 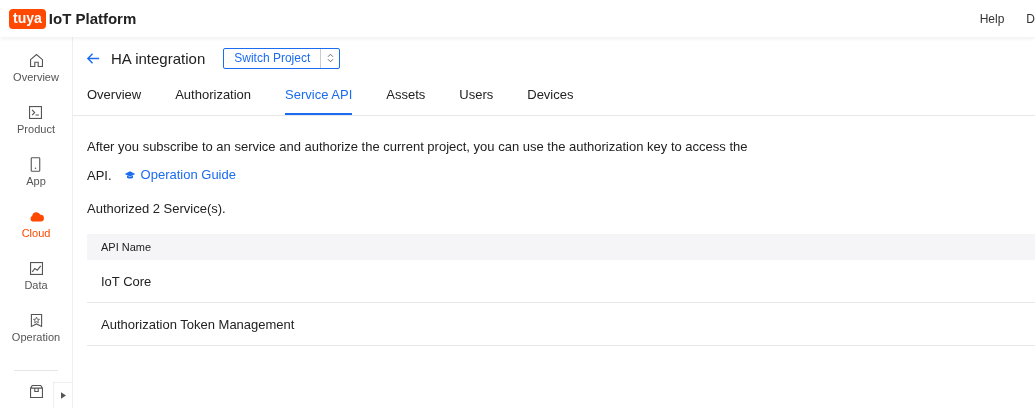 I want to click on table-cell: IoT Core, so click(x=126, y=281).